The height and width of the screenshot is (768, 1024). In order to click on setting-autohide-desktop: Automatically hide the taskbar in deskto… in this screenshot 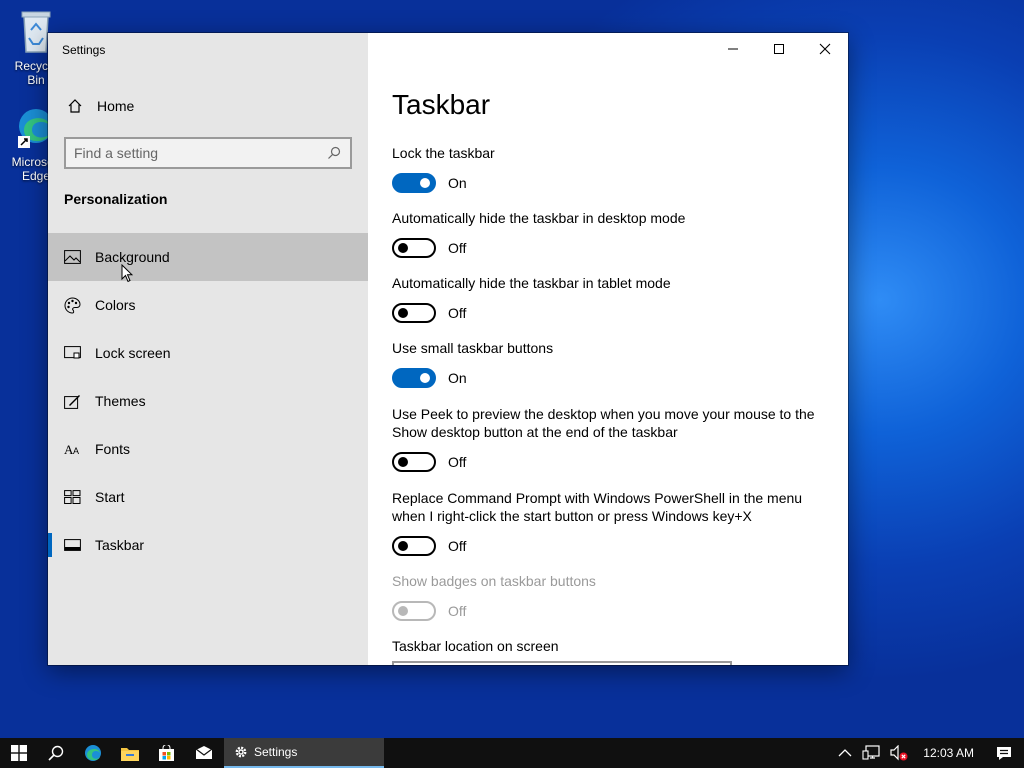, I will do `click(612, 233)`.